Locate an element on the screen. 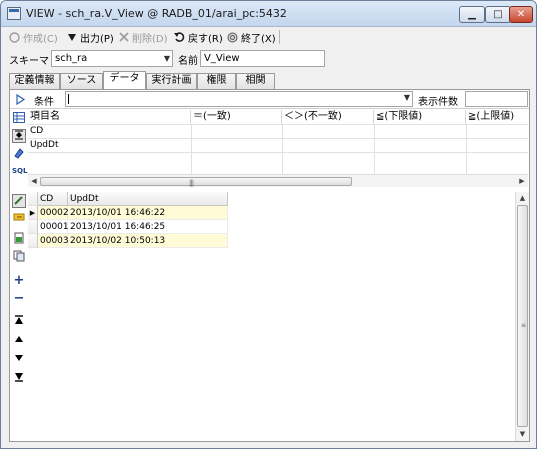 This screenshot has width=537, height=449. grid-corner is located at coordinates (33, 199).